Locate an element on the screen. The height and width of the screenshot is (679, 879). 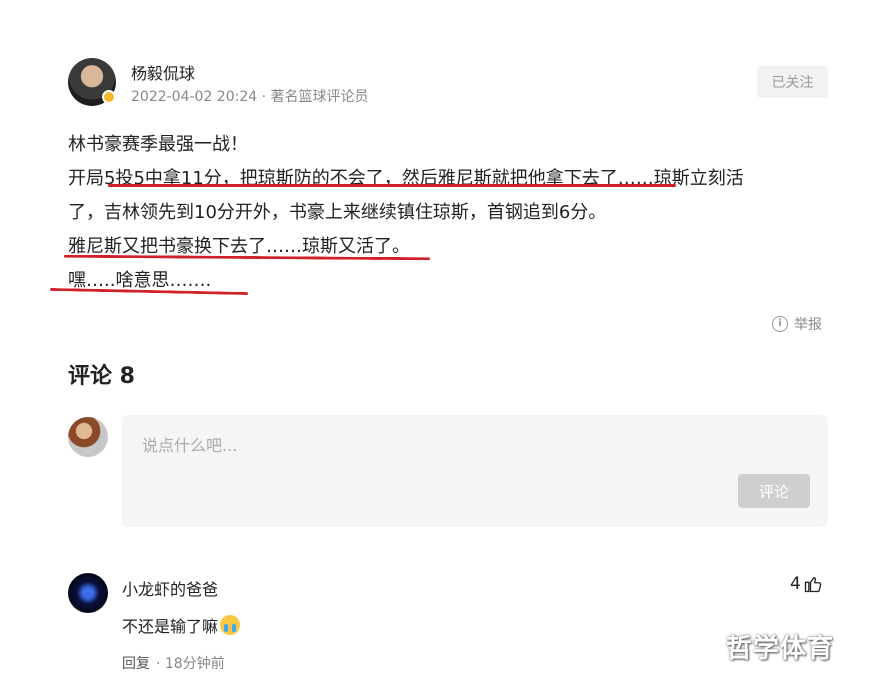
comment-meta: 回复 · 18分钟前 is located at coordinates (173, 663).